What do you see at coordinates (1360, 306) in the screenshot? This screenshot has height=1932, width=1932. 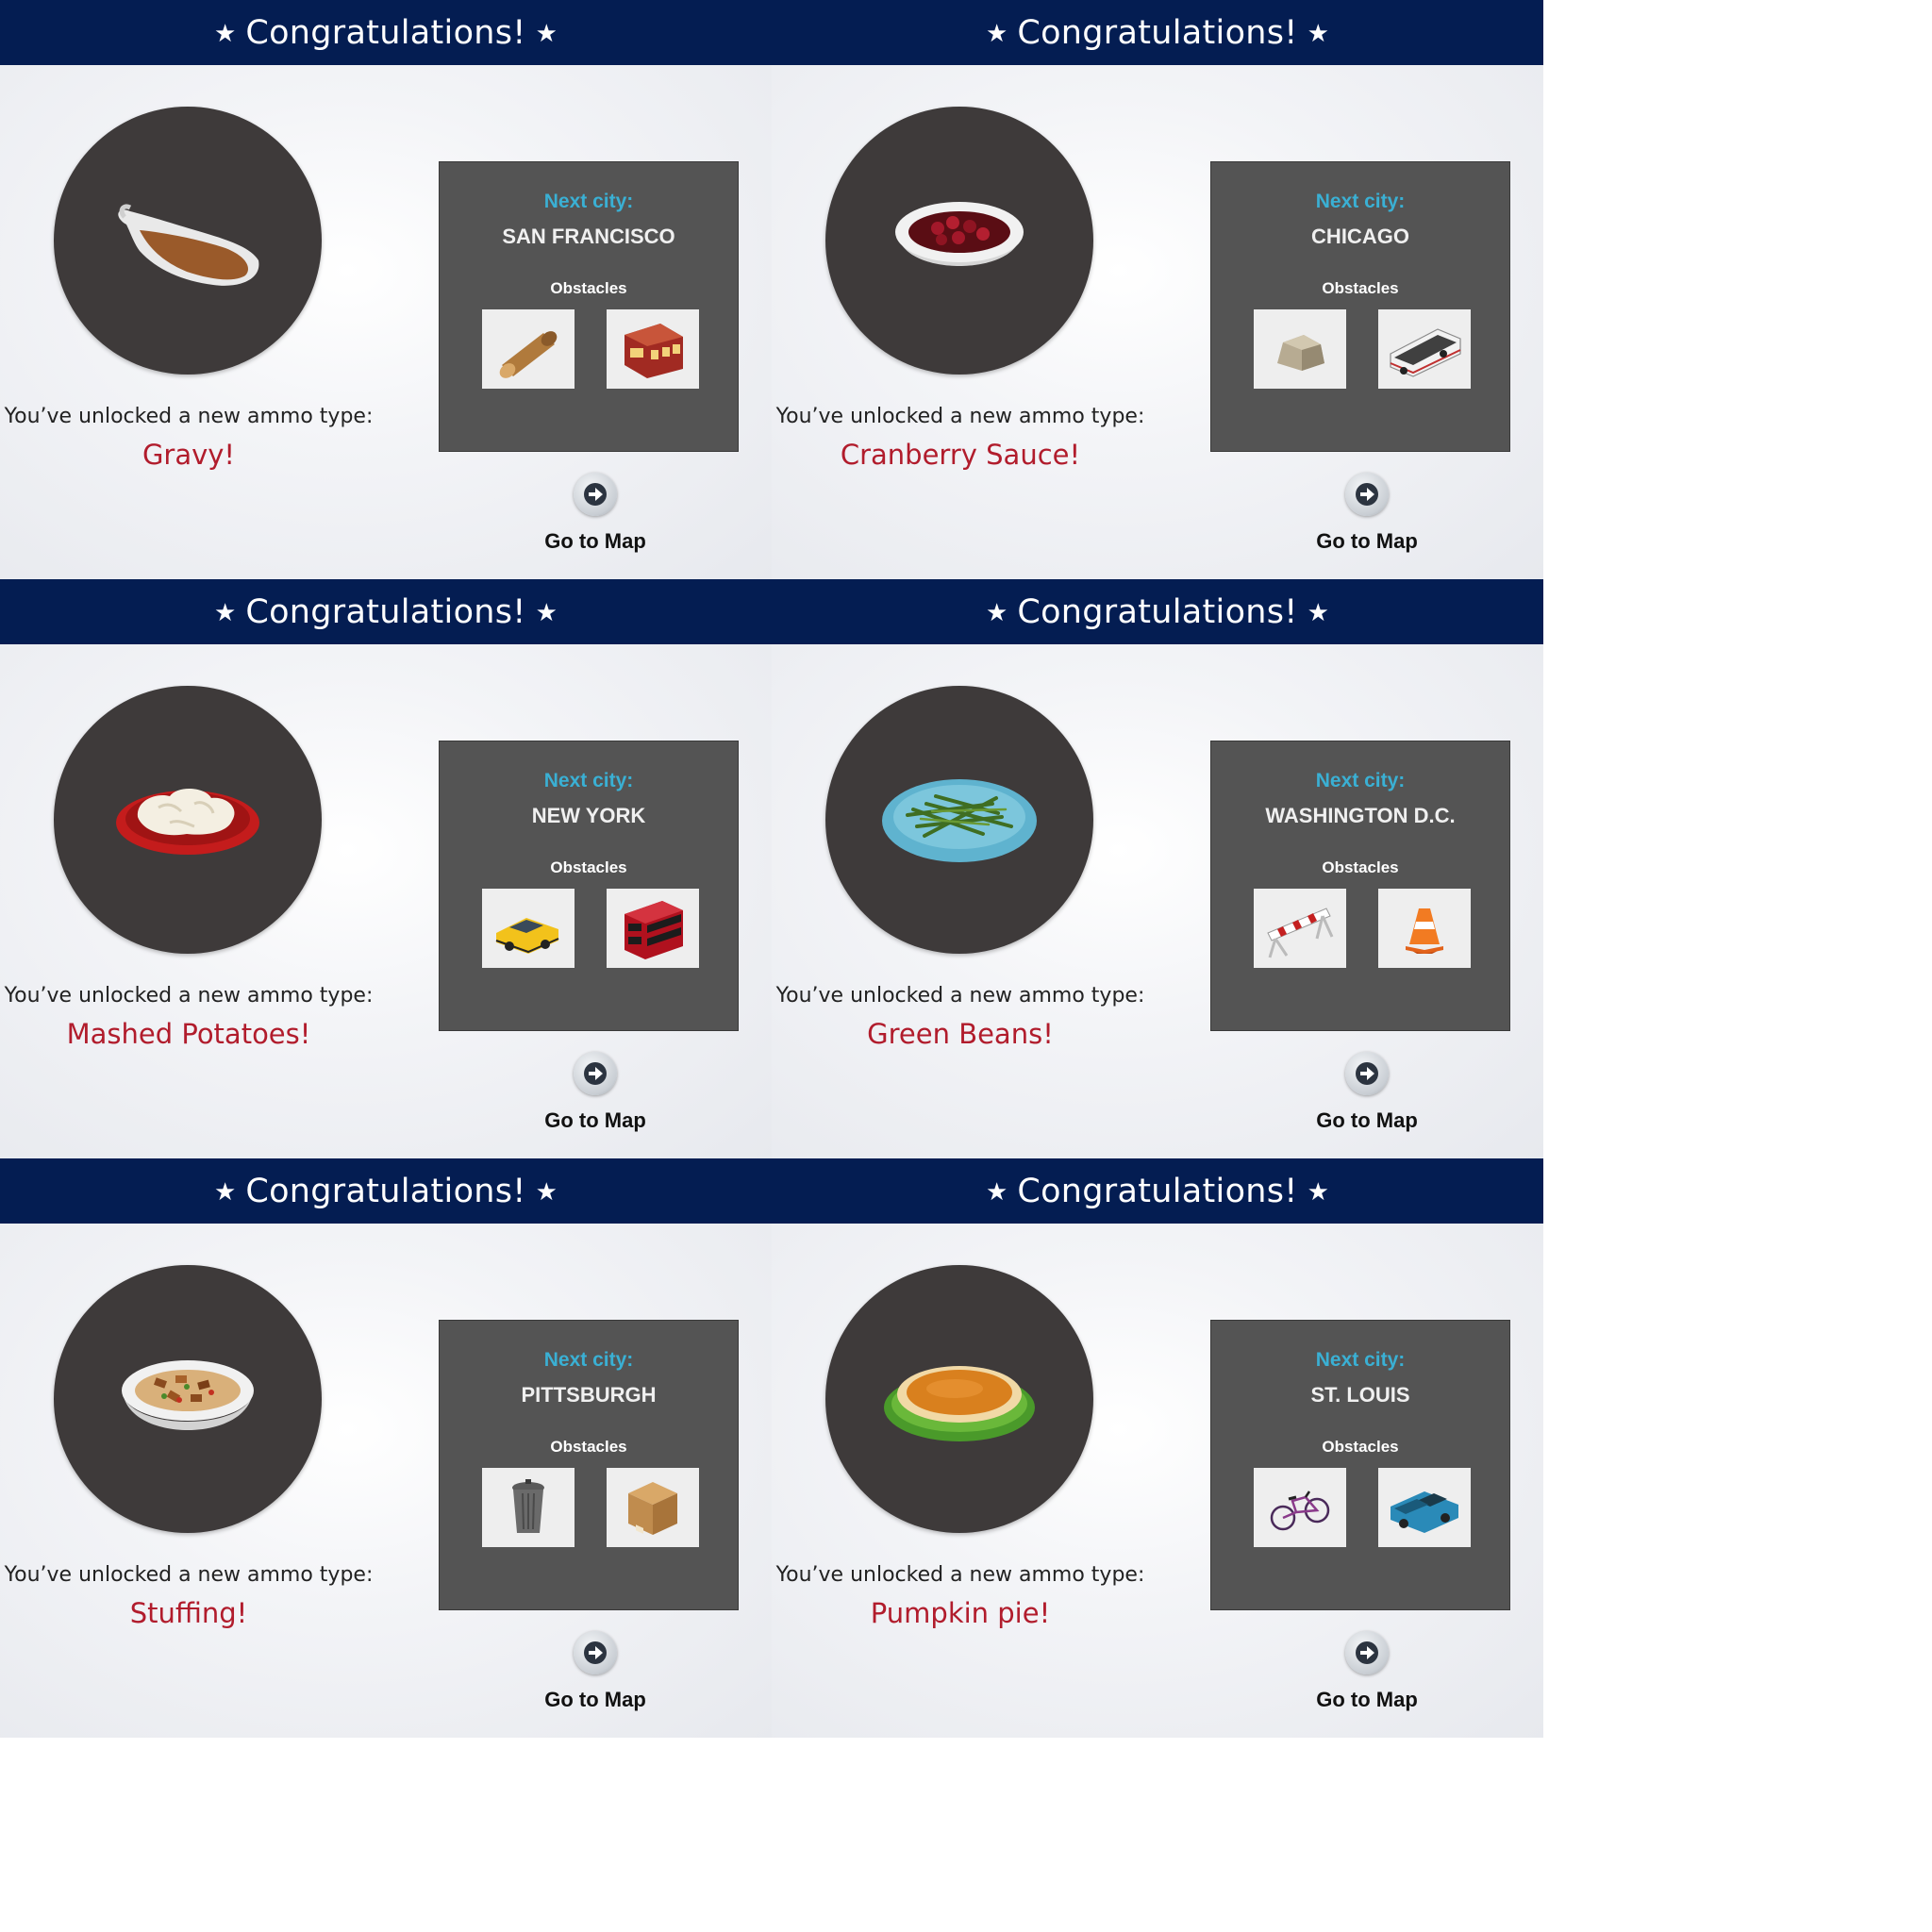 I see `next-city-box: Next city: CHICAGO Obstacles` at bounding box center [1360, 306].